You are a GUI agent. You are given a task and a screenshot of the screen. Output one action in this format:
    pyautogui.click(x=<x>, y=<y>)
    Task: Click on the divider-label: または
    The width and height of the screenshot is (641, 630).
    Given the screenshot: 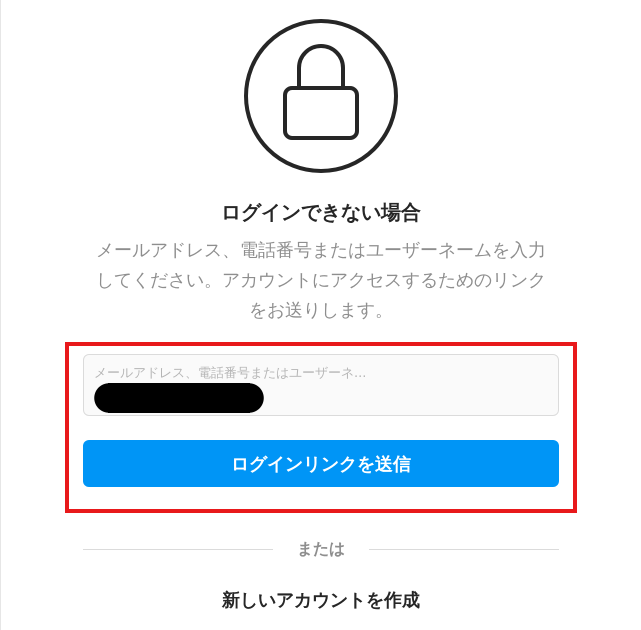 What is the action you would take?
    pyautogui.click(x=321, y=549)
    